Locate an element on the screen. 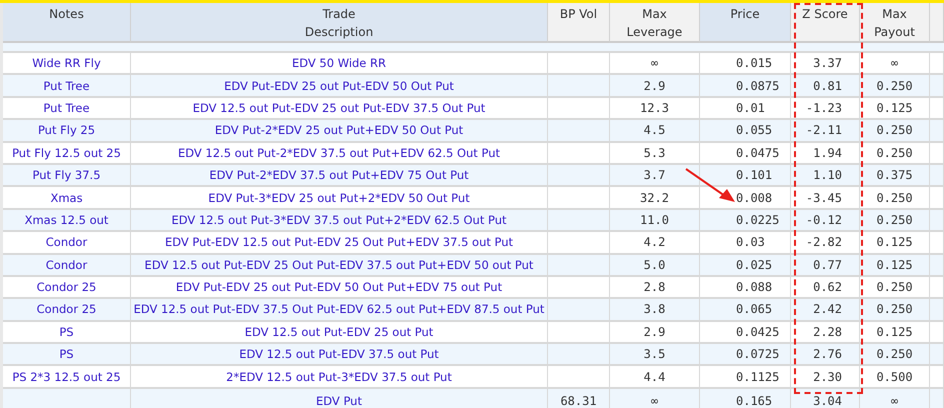 The width and height of the screenshot is (944, 408). trade-description: EDV Put-EDV 12.5 out Put-EDV 25 Out Put+EDV 37.5 out Put is located at coordinates (339, 242).